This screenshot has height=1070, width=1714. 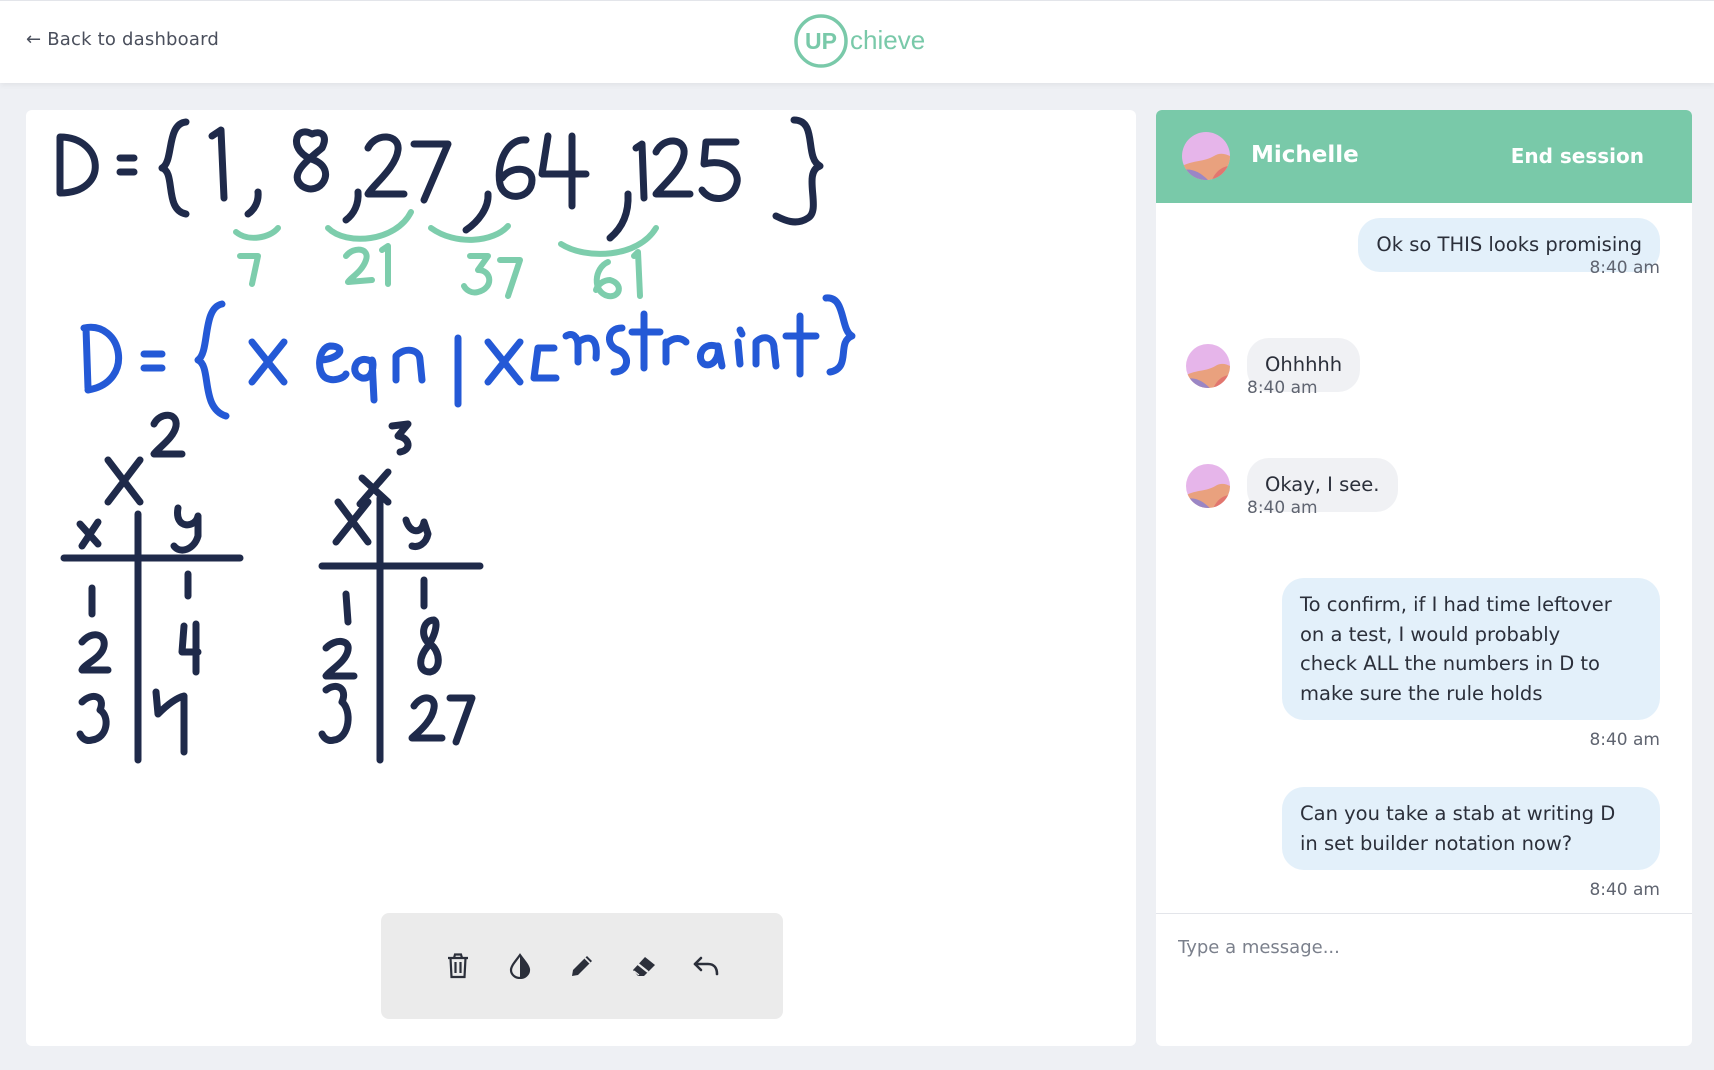 What do you see at coordinates (1424, 979) in the screenshot?
I see `message-composer` at bounding box center [1424, 979].